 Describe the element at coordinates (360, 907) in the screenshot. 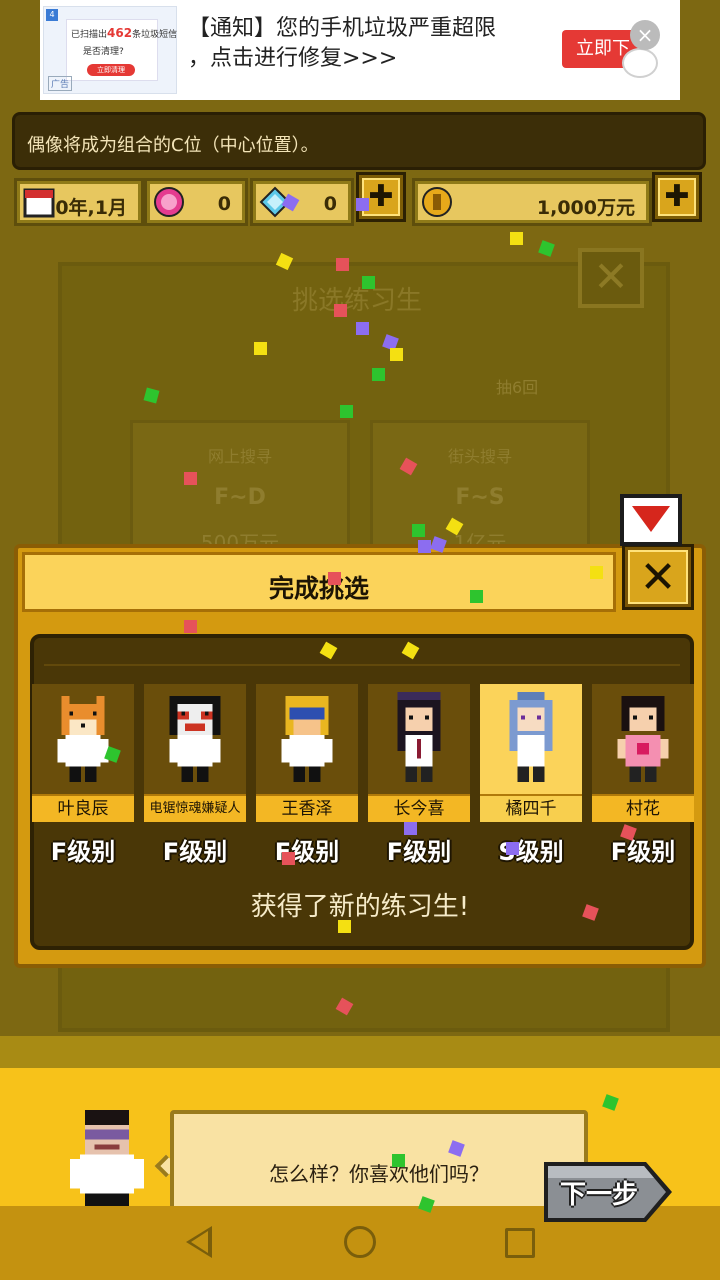

I see `new-trainee-message: 获得了新的练习生!` at that location.